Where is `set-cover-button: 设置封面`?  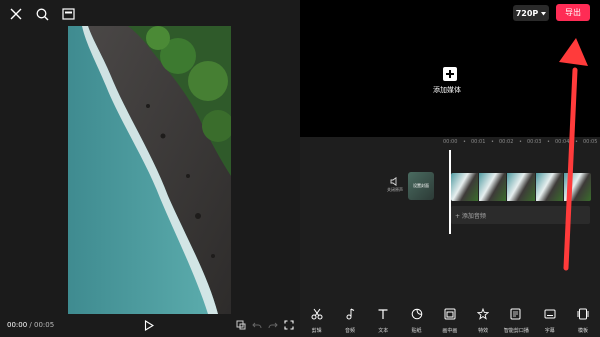
set-cover-button: 设置封面 is located at coordinates (421, 186).